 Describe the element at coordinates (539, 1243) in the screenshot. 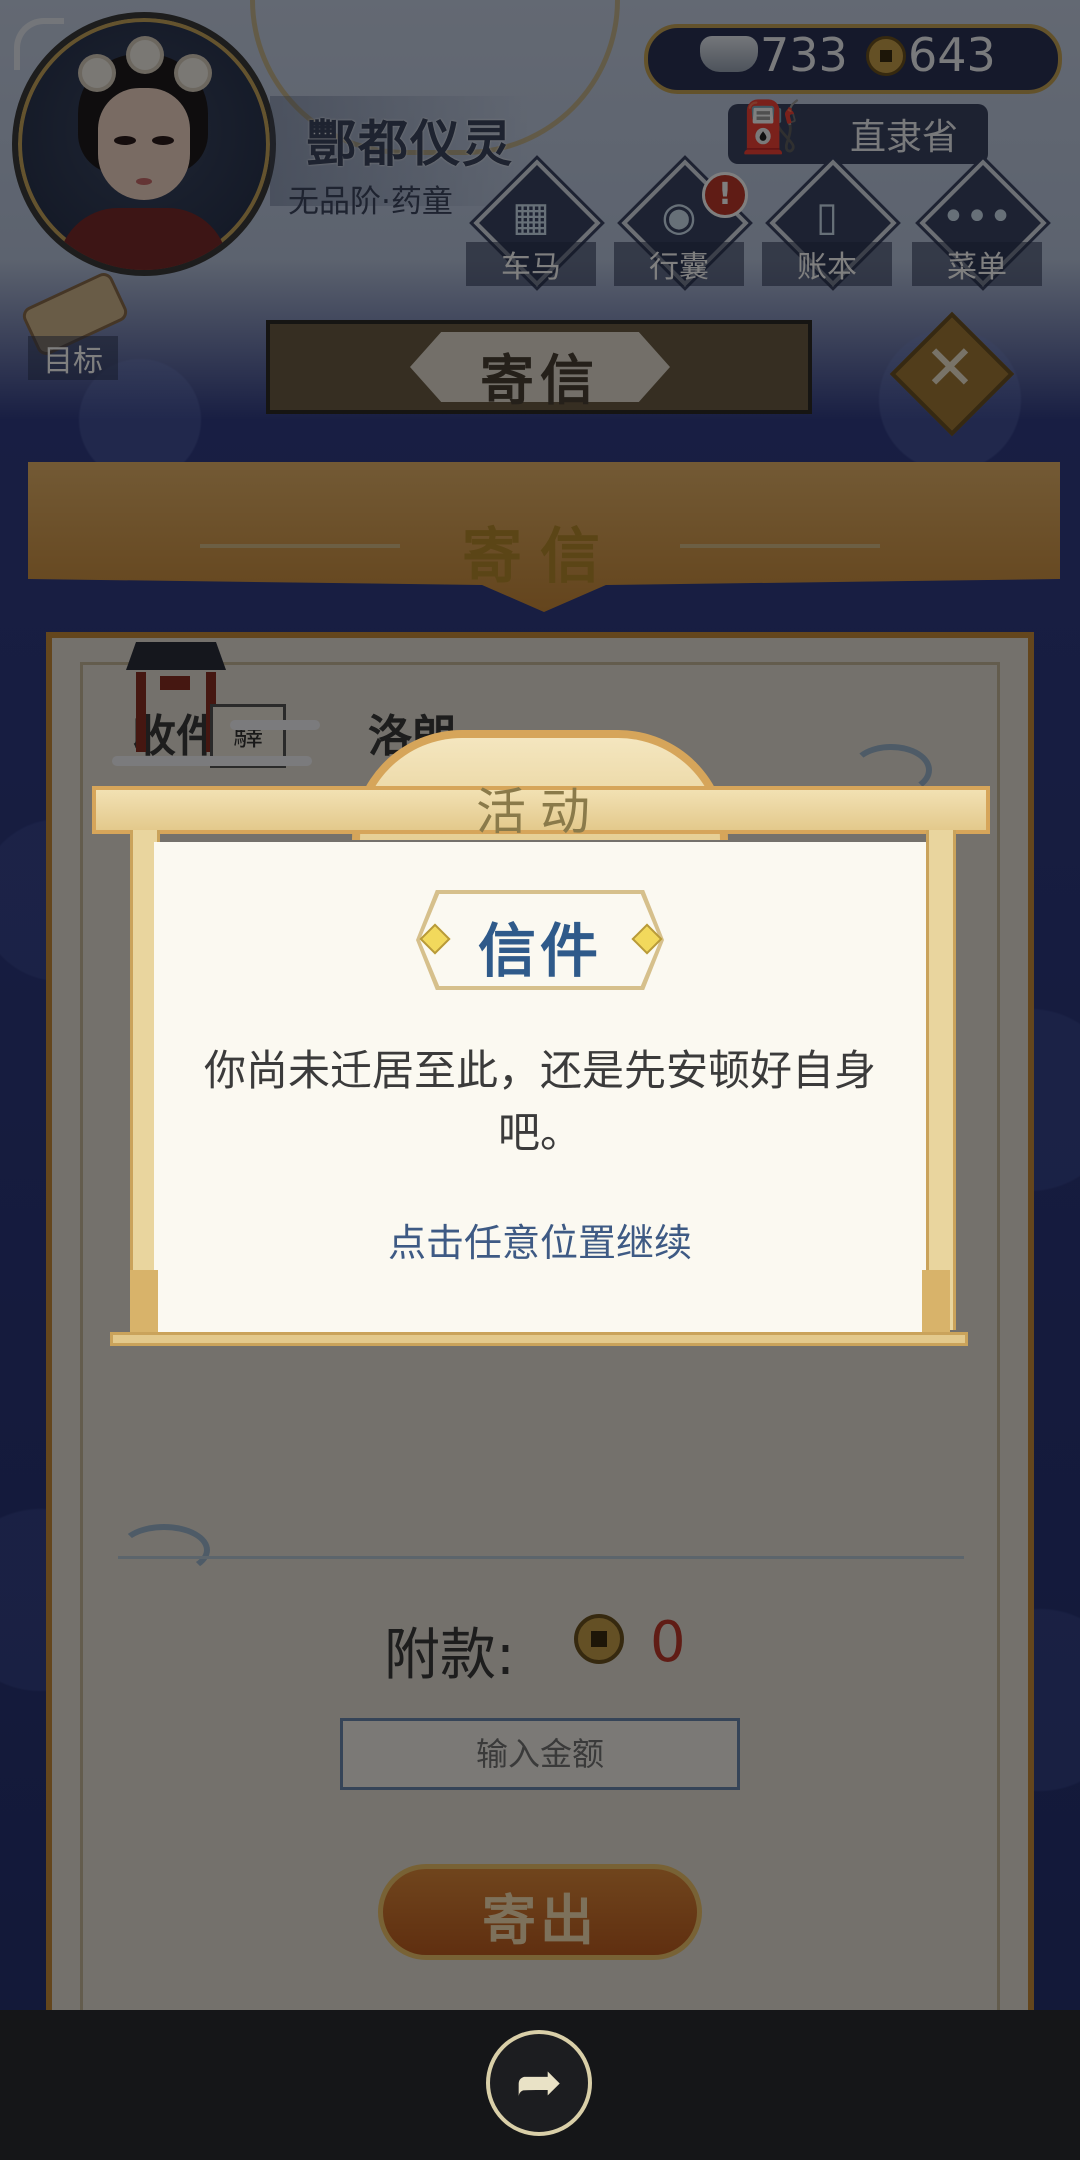

I see `continue-hint: 点击任意位置继续` at that location.